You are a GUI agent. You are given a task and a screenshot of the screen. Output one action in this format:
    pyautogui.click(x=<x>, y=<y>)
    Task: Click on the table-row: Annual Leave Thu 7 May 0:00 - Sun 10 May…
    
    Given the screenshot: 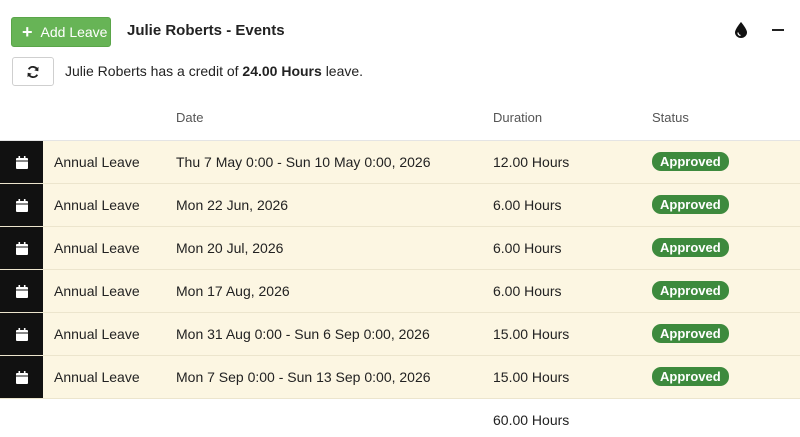 What is the action you would take?
    pyautogui.click(x=400, y=162)
    